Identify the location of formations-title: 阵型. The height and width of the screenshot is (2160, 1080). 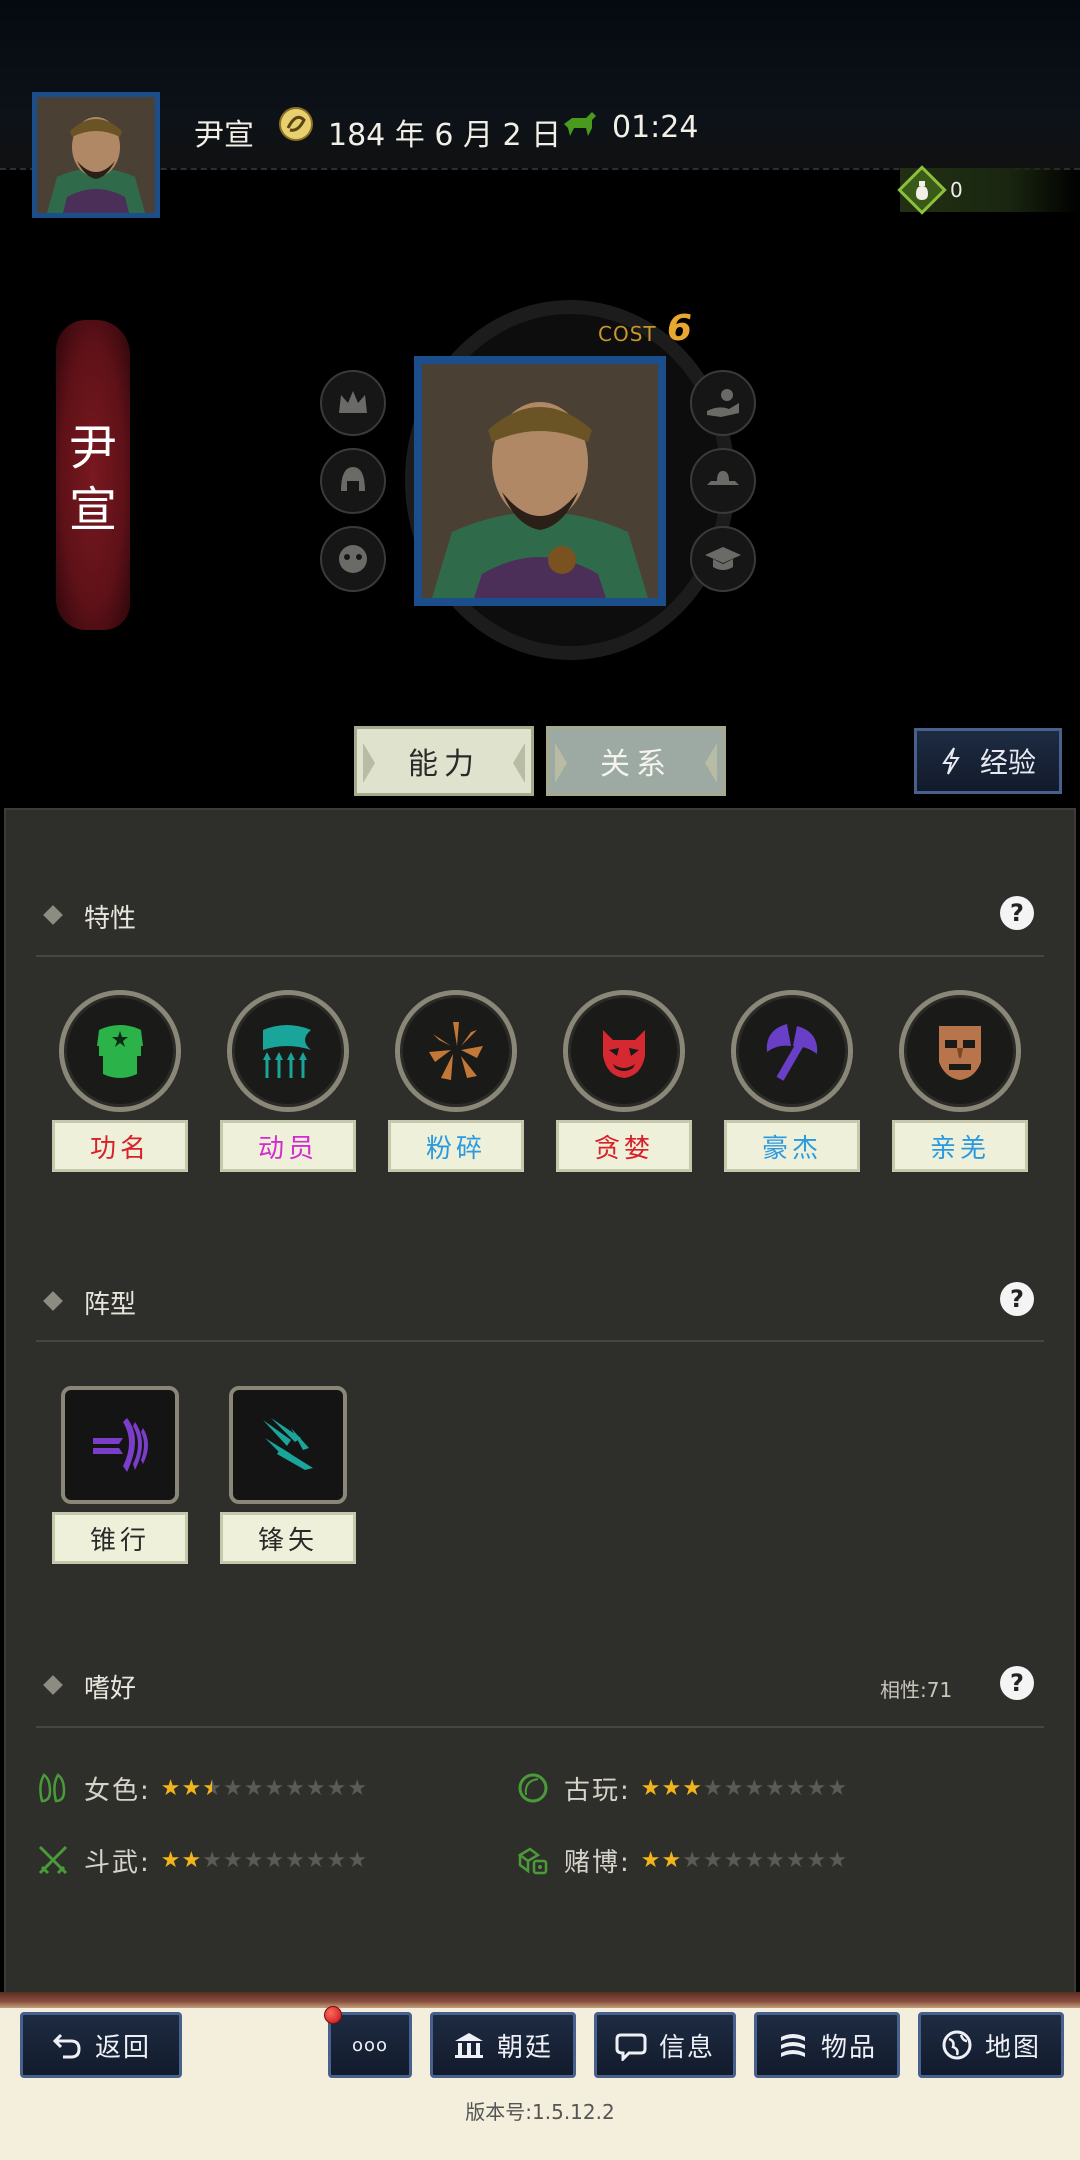
(110, 1305).